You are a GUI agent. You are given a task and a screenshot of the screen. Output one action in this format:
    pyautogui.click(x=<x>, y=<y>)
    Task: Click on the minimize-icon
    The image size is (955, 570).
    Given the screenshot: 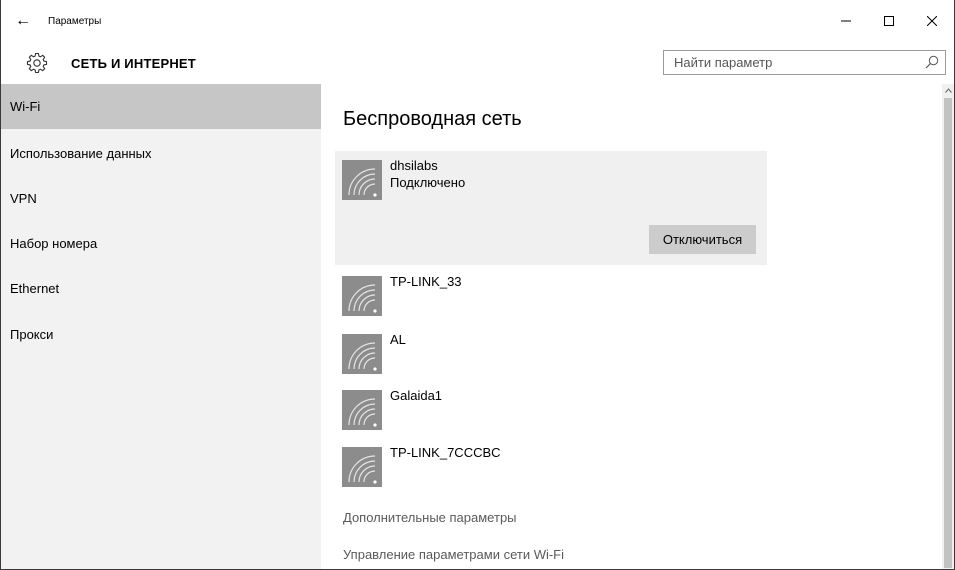 What is the action you would take?
    pyautogui.click(x=846, y=21)
    